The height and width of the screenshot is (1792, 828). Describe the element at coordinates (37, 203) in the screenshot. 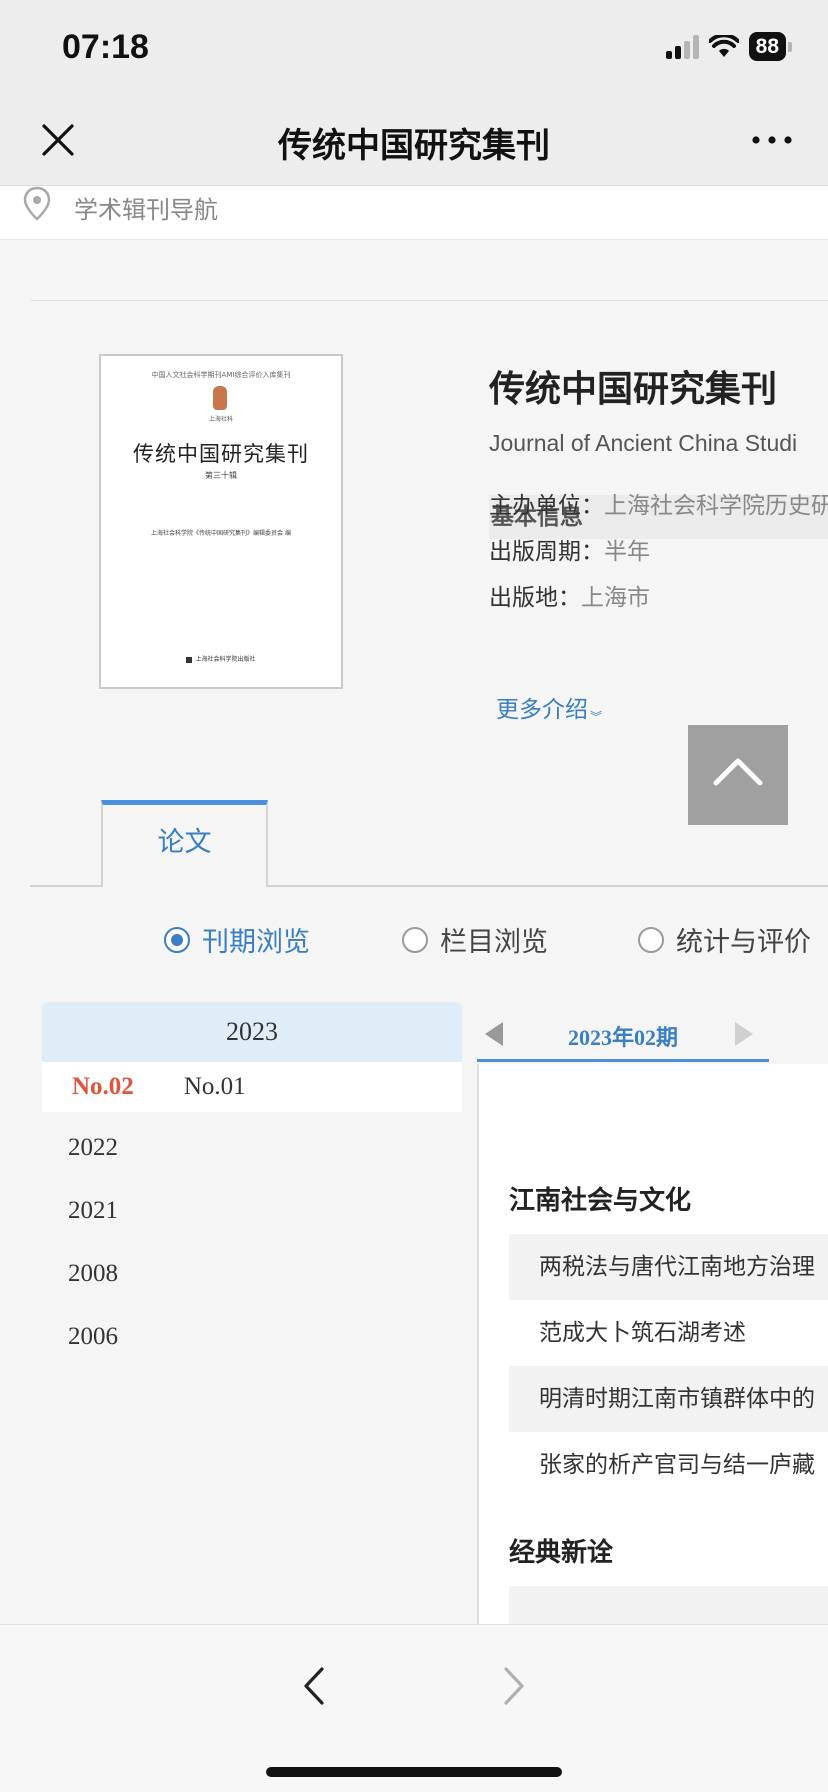

I see `location-pin-icon` at that location.